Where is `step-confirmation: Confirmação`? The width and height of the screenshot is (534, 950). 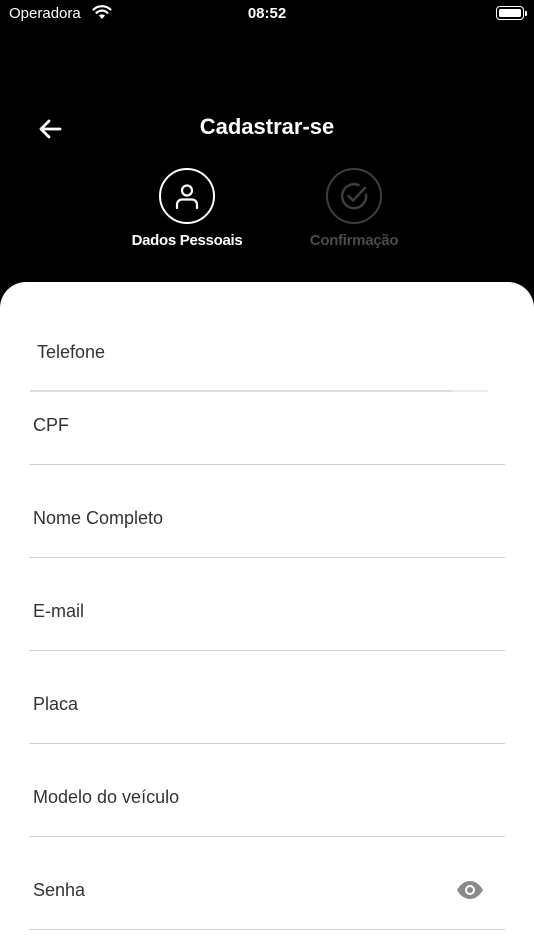
step-confirmation: Confirmação is located at coordinates (354, 208).